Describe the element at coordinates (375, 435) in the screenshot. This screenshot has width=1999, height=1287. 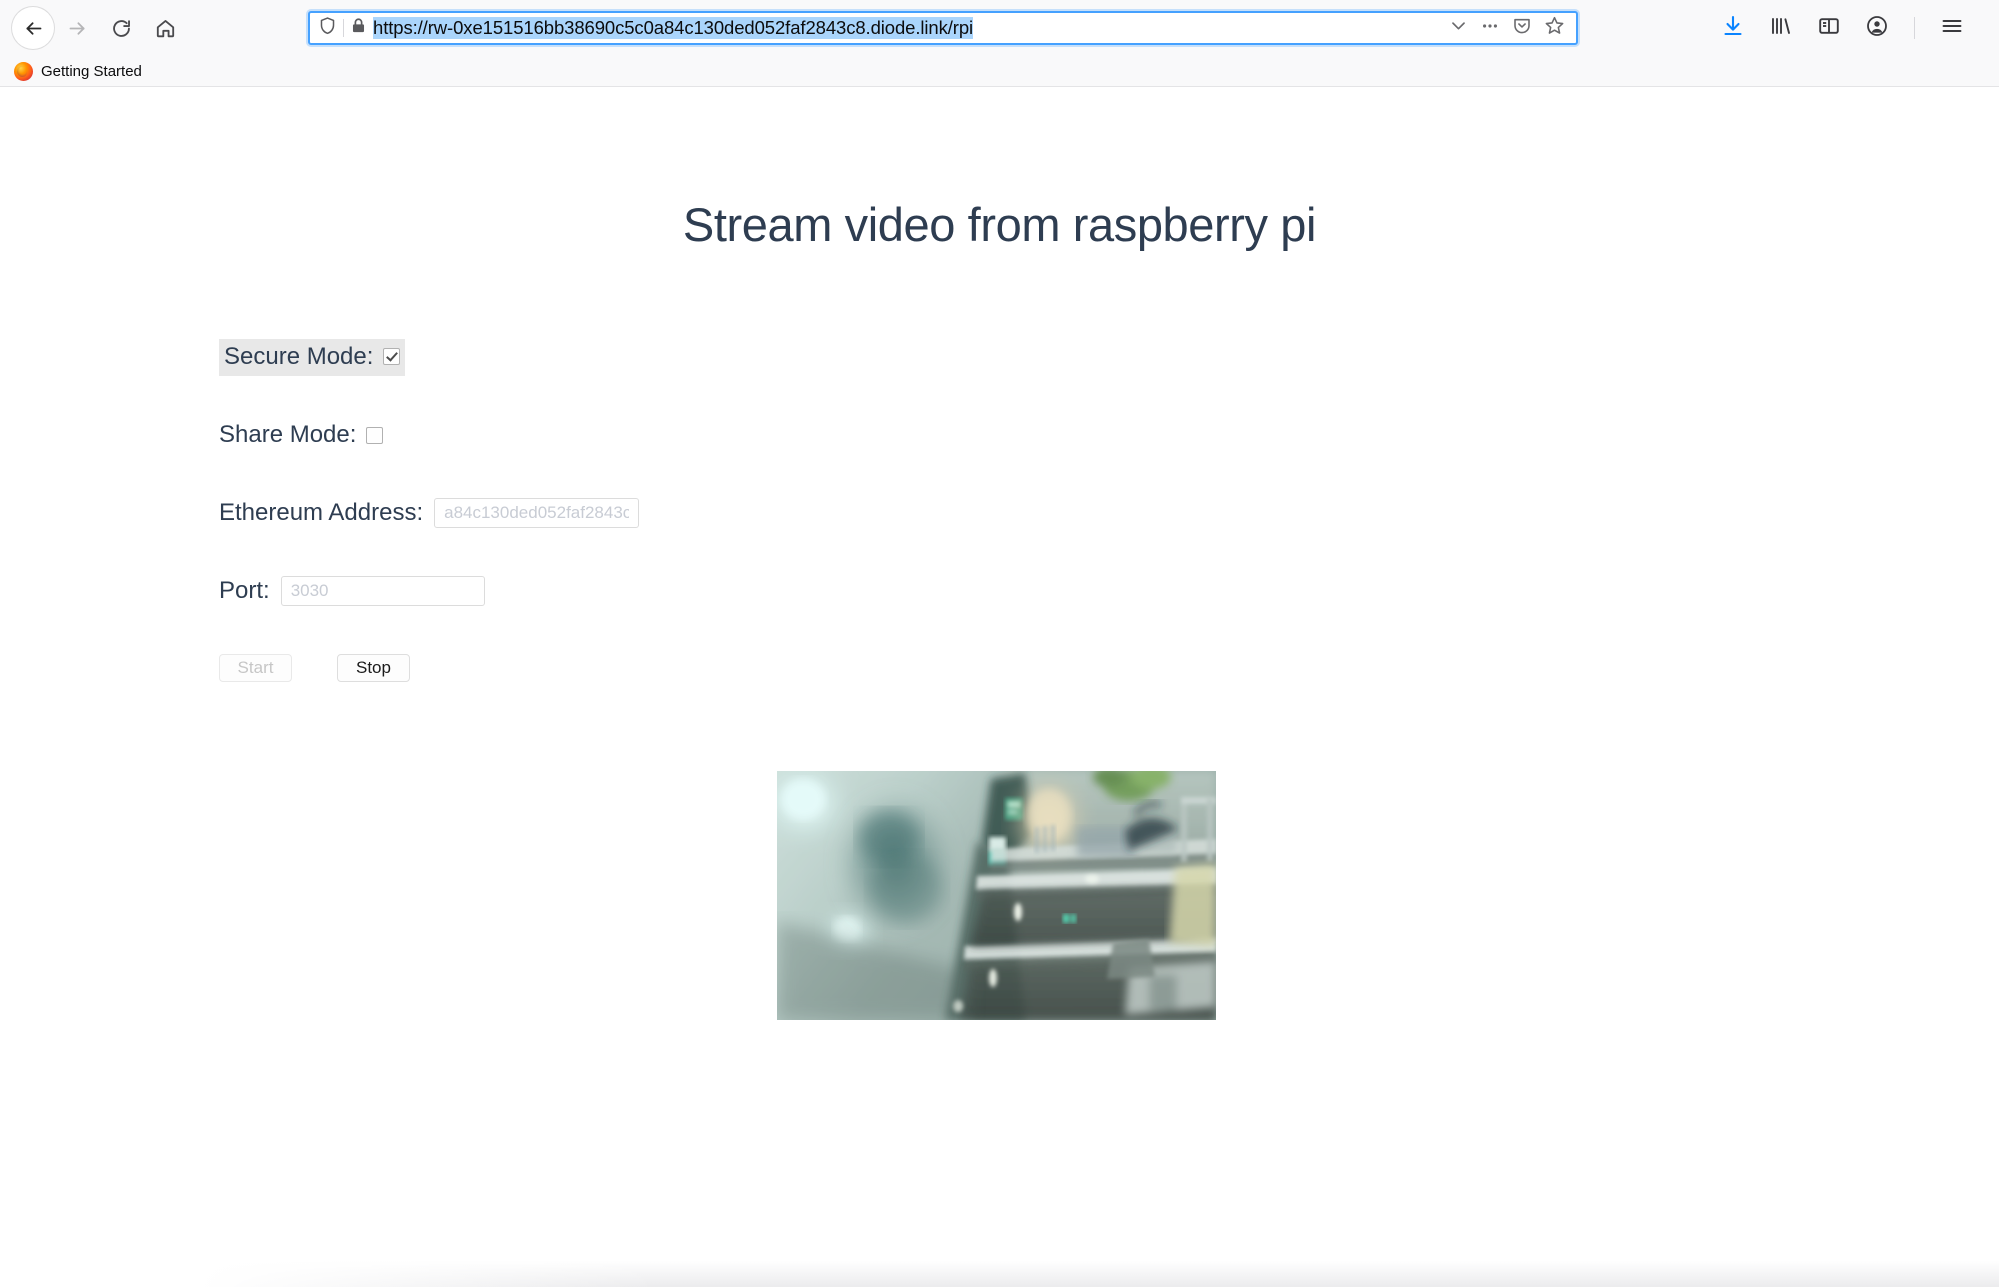
I see `share-mode-checkbox` at that location.